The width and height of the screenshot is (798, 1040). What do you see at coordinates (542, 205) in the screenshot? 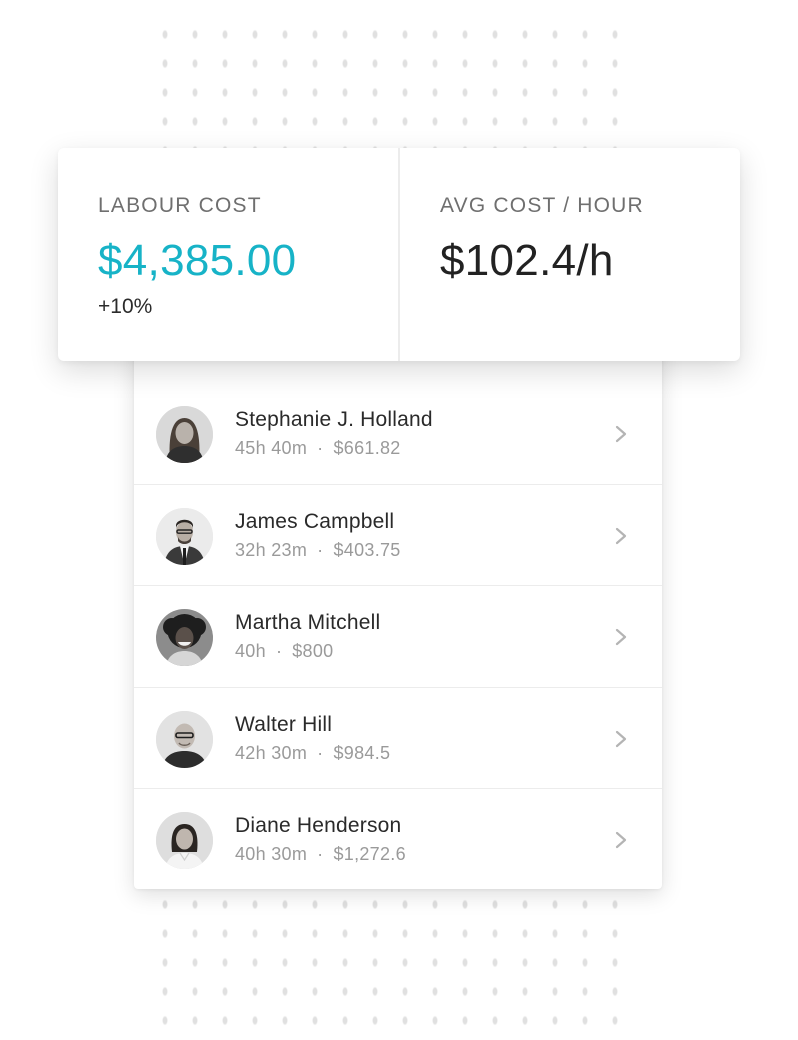
I see `avg-cost-label: AVG COST / HOUR` at bounding box center [542, 205].